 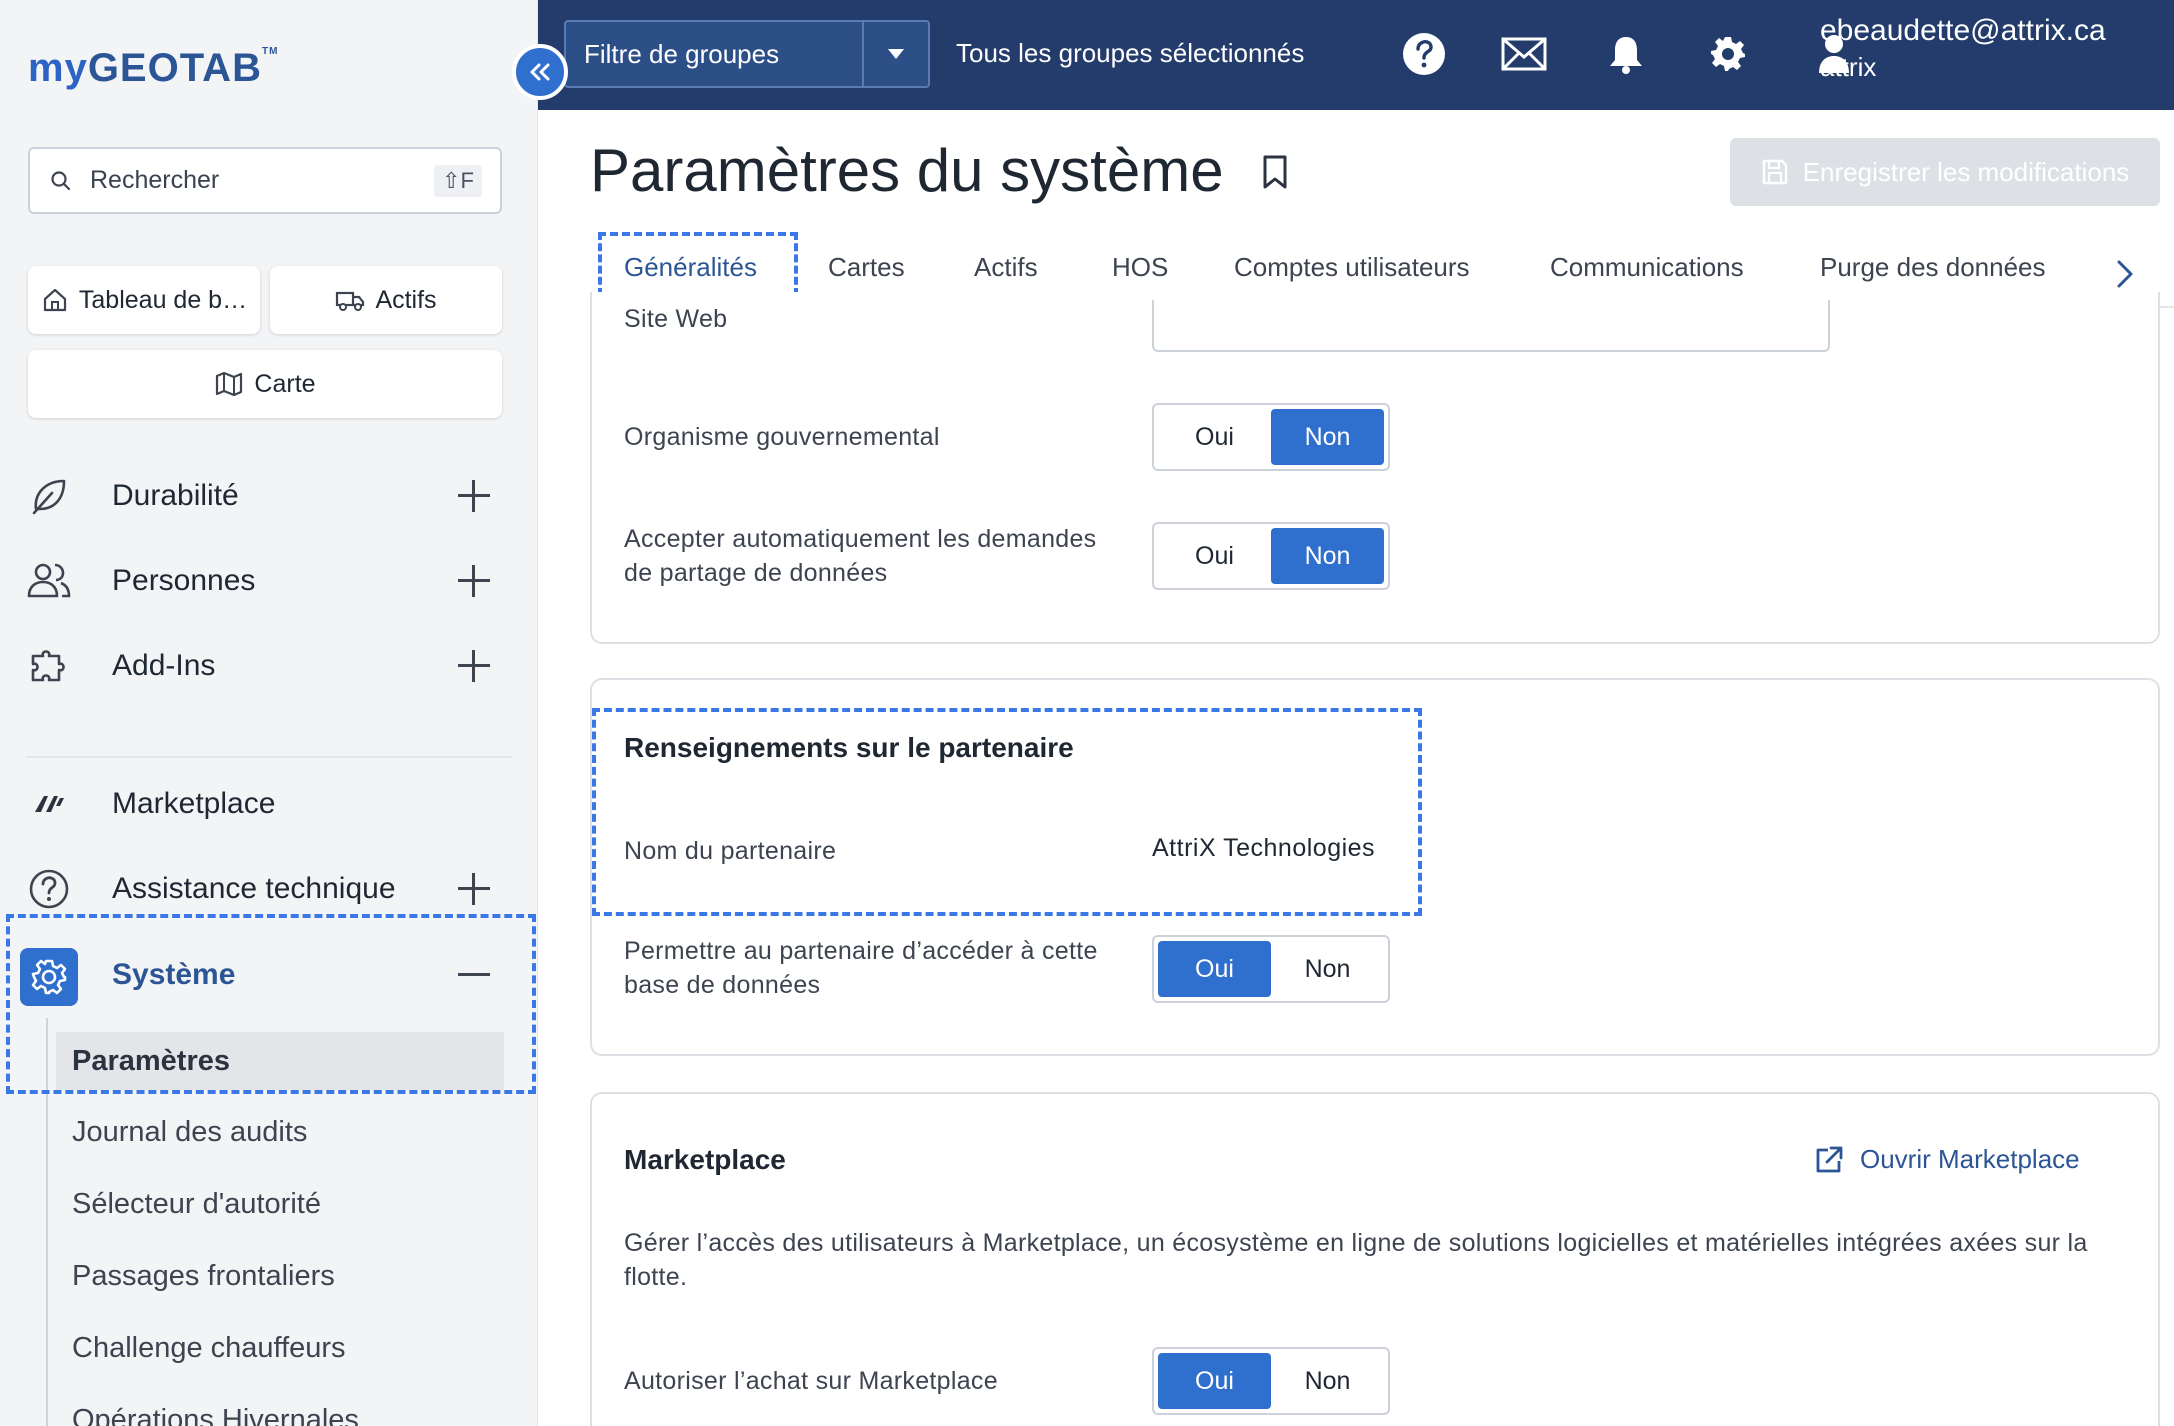 What do you see at coordinates (194, 803) in the screenshot?
I see `sidebar-item-label: Marketplace` at bounding box center [194, 803].